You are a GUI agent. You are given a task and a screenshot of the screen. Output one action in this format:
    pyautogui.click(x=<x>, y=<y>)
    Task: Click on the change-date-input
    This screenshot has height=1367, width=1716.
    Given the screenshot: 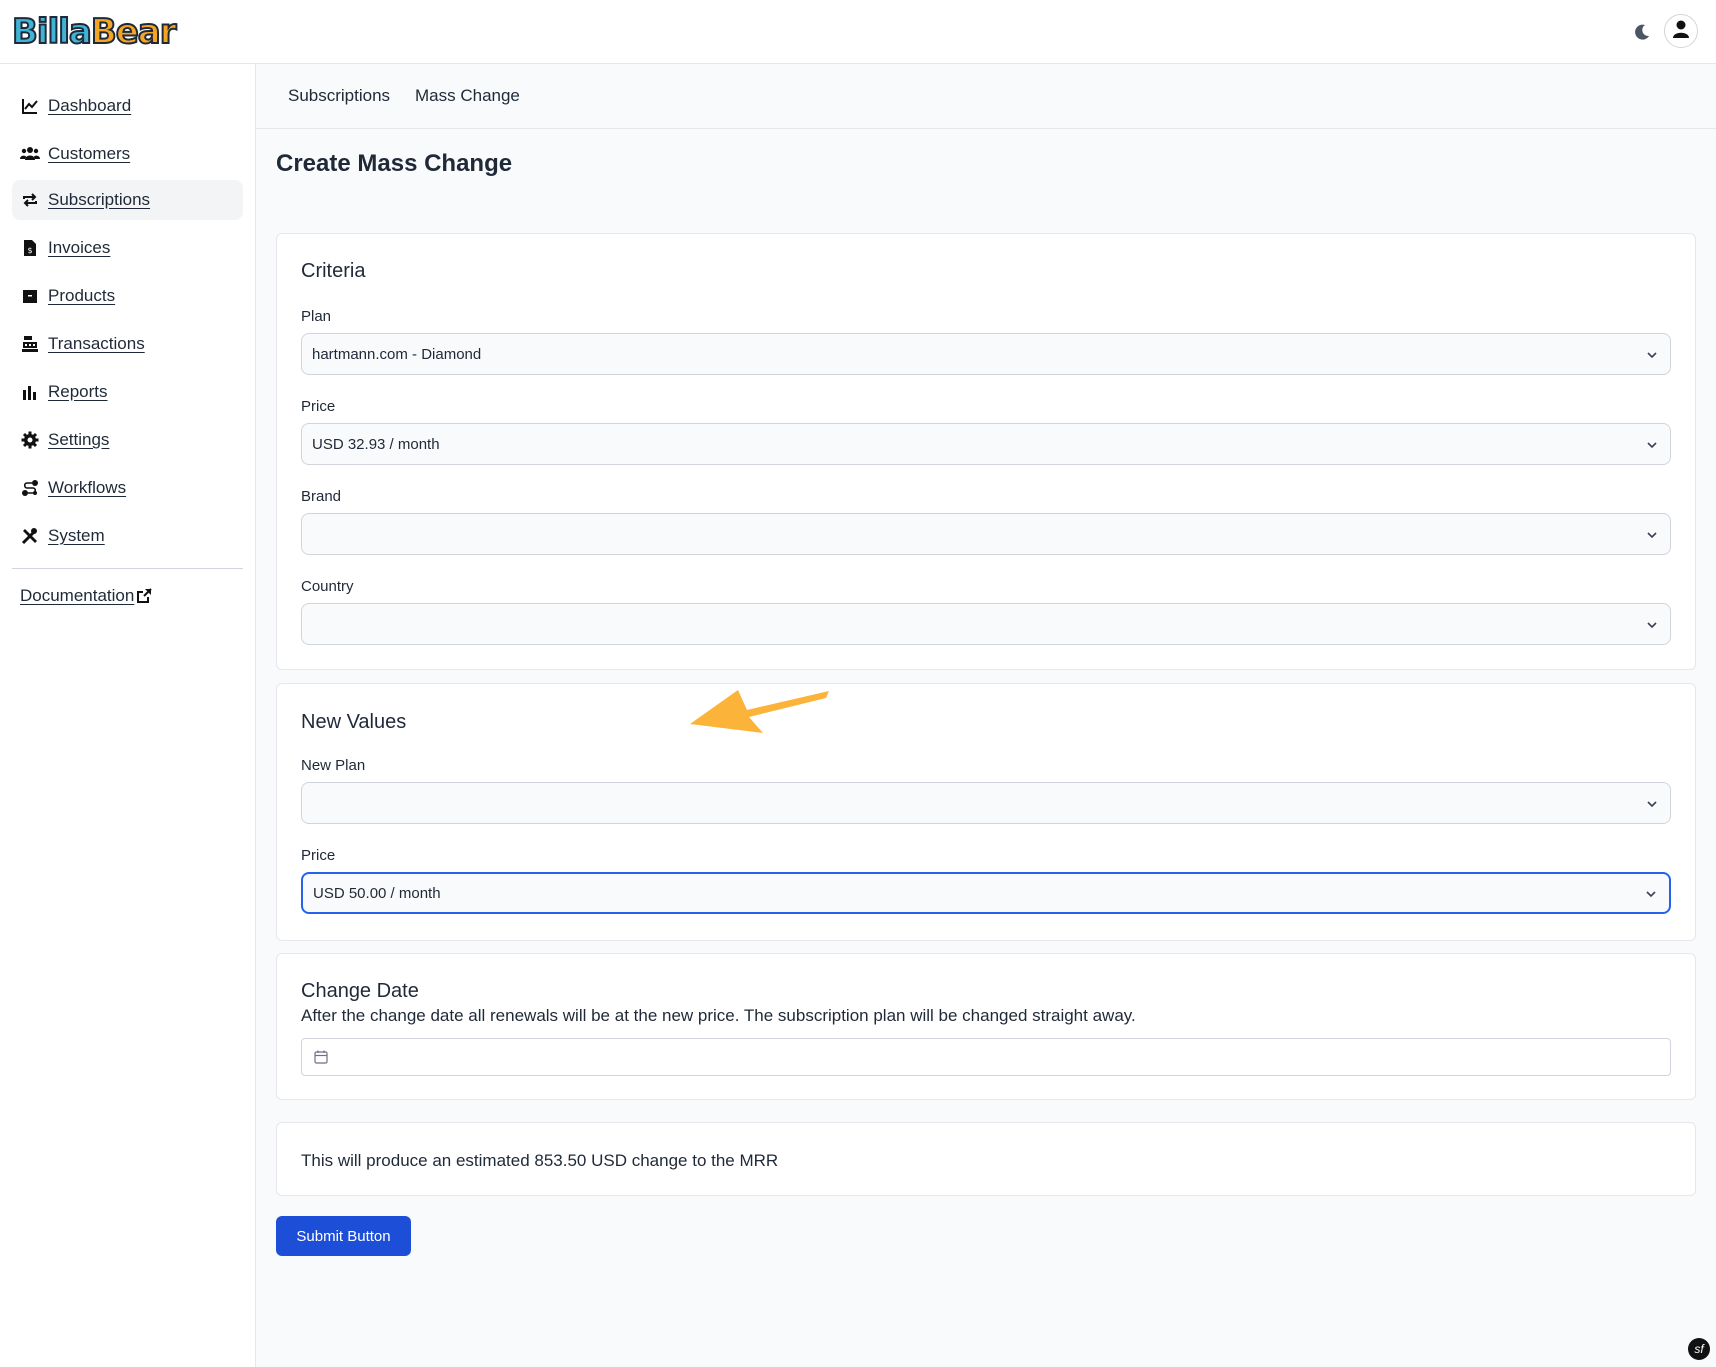 What is the action you would take?
    pyautogui.click(x=986, y=1057)
    